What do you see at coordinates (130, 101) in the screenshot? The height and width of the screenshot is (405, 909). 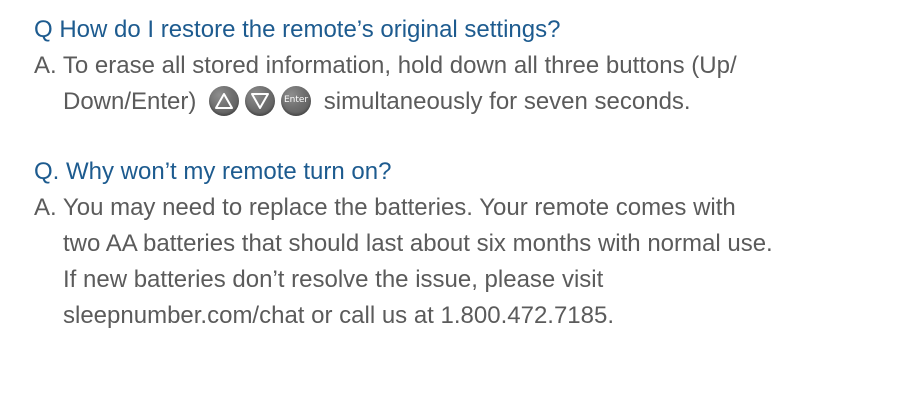 I see `answer-text-before-buttons: Down/Enter)` at bounding box center [130, 101].